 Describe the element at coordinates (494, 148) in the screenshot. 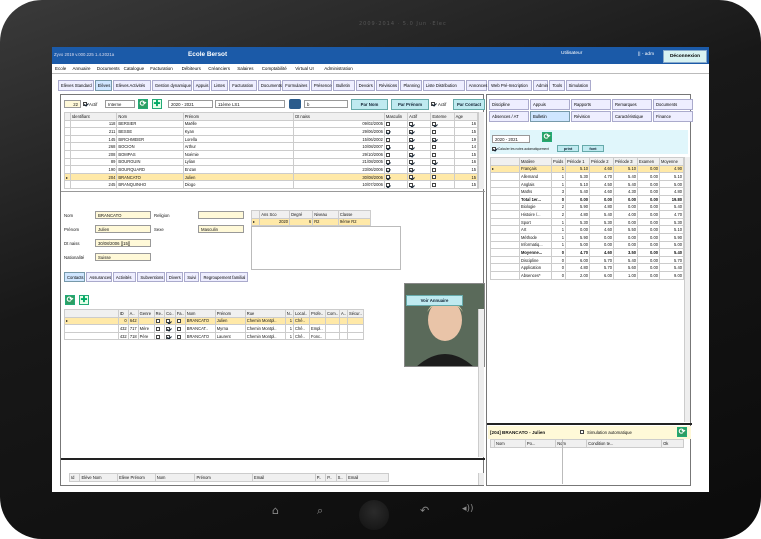

I see `auto-calc-checkbox` at that location.